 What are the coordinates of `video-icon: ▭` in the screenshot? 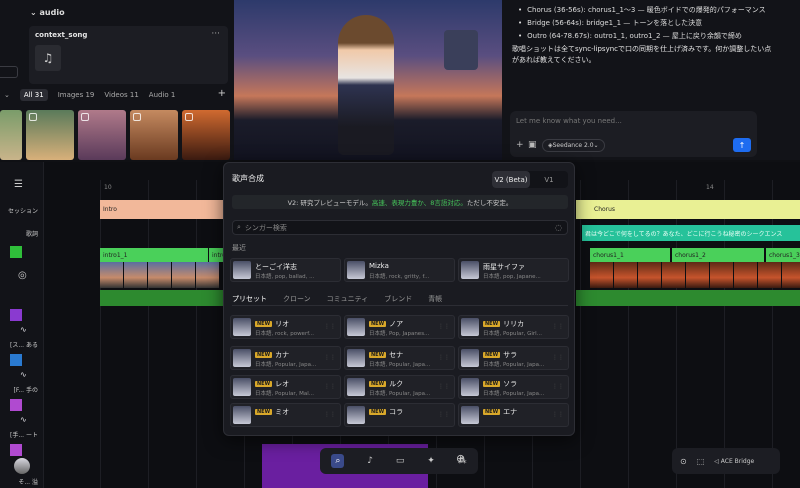 It's located at (400, 461).